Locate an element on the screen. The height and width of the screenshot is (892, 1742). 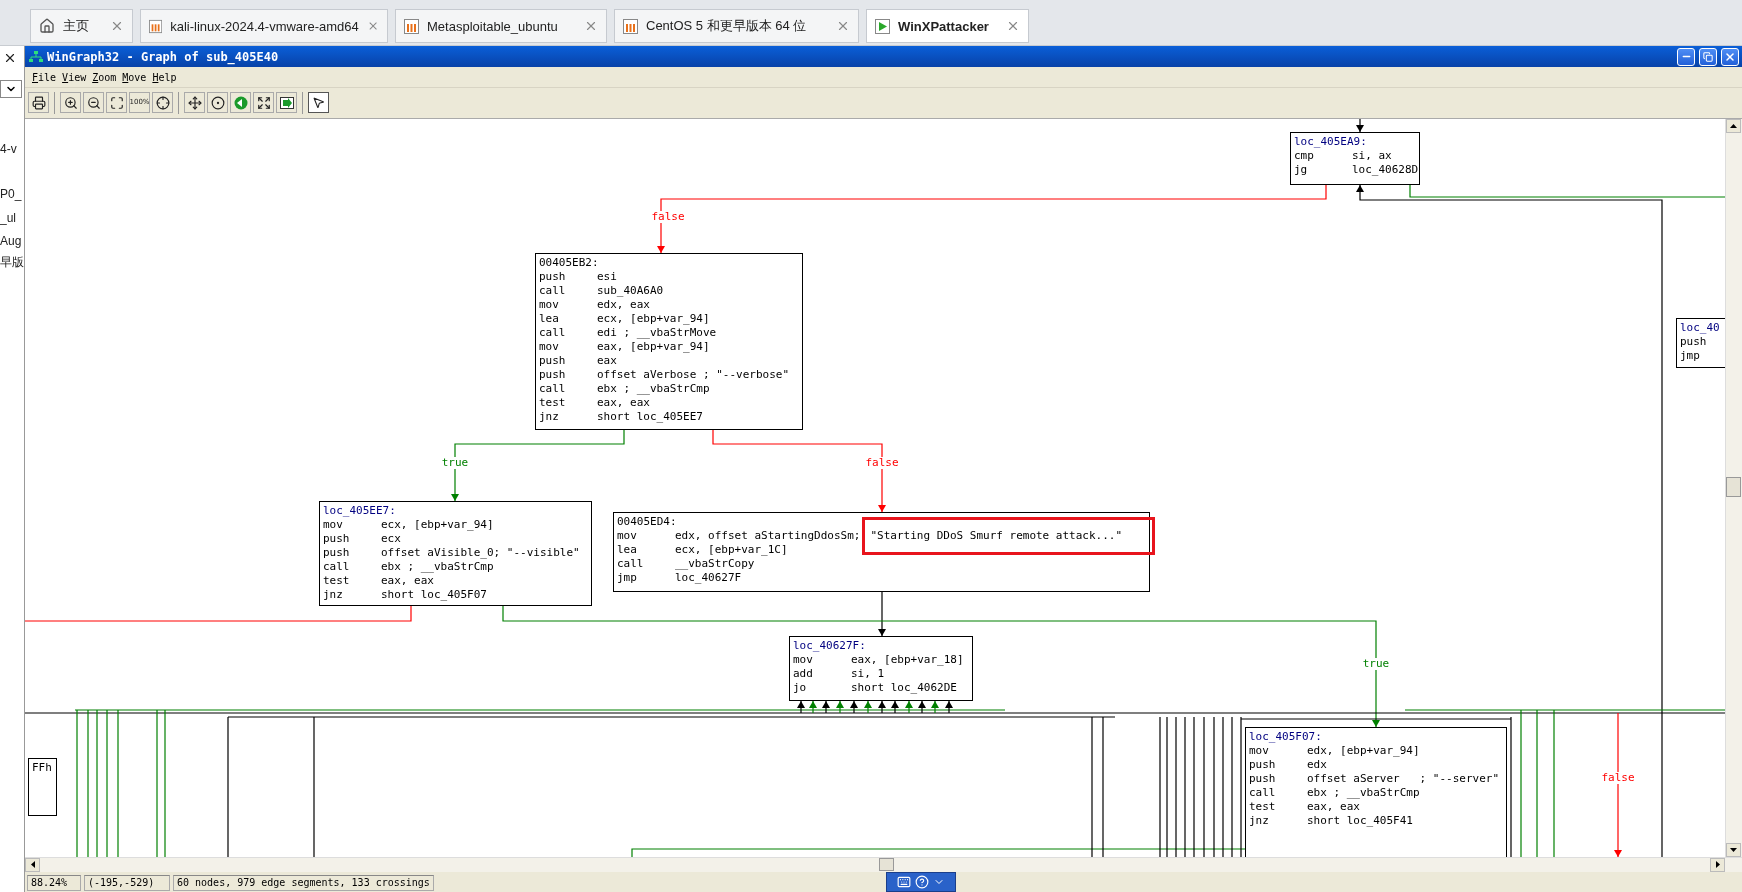
instruction-operands: eax is located at coordinates (607, 360).